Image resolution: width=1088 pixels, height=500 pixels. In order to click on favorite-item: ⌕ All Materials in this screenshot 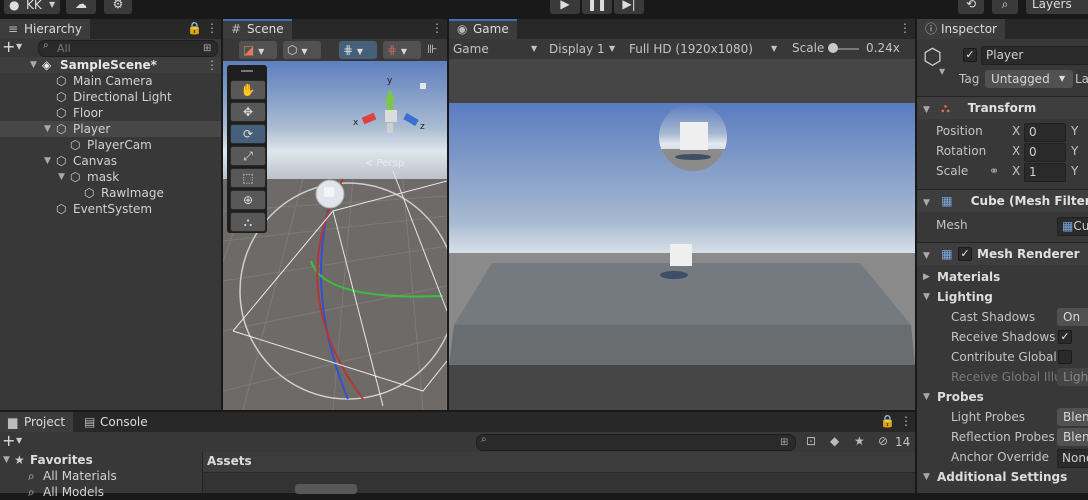, I will do `click(101, 476)`.